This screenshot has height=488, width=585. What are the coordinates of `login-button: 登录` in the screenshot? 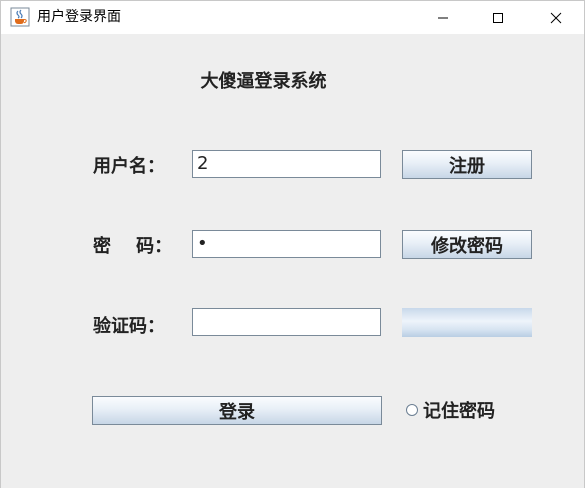 It's located at (237, 410).